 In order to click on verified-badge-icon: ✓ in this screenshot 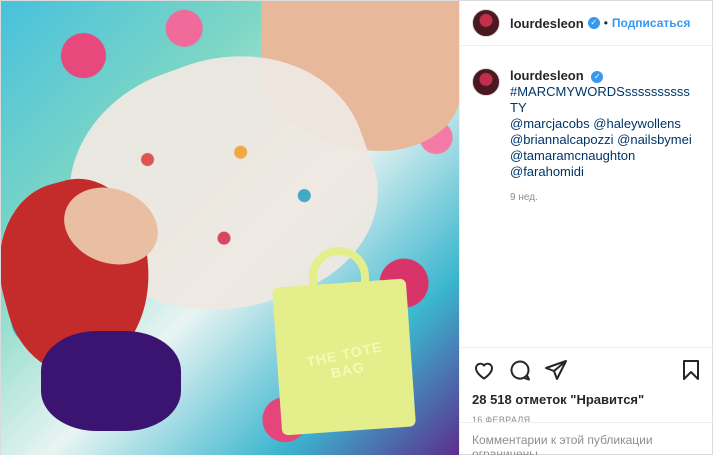, I will do `click(593, 23)`.